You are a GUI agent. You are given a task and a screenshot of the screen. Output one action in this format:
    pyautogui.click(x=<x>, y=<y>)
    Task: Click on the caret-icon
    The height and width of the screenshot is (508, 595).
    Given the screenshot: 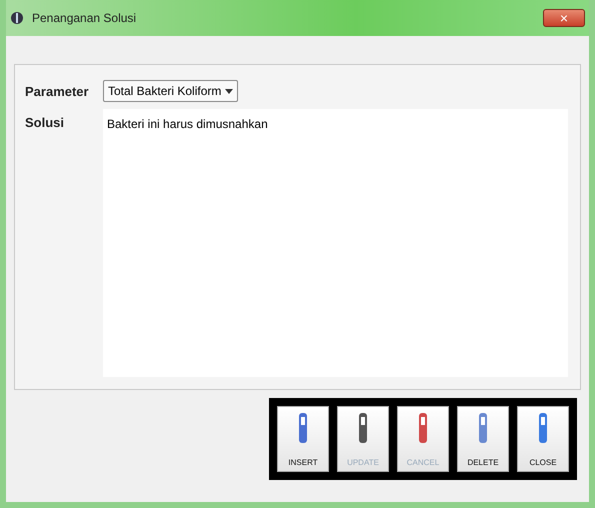 What is the action you would take?
    pyautogui.click(x=229, y=91)
    